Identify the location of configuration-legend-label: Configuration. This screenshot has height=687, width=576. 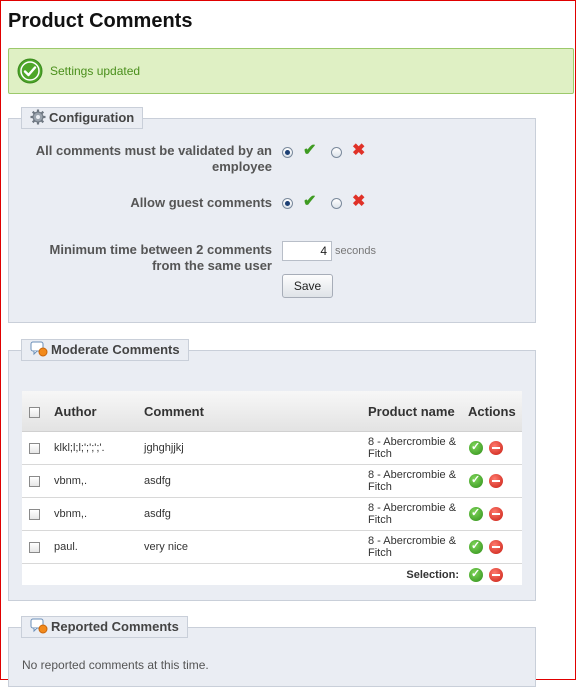
(92, 117).